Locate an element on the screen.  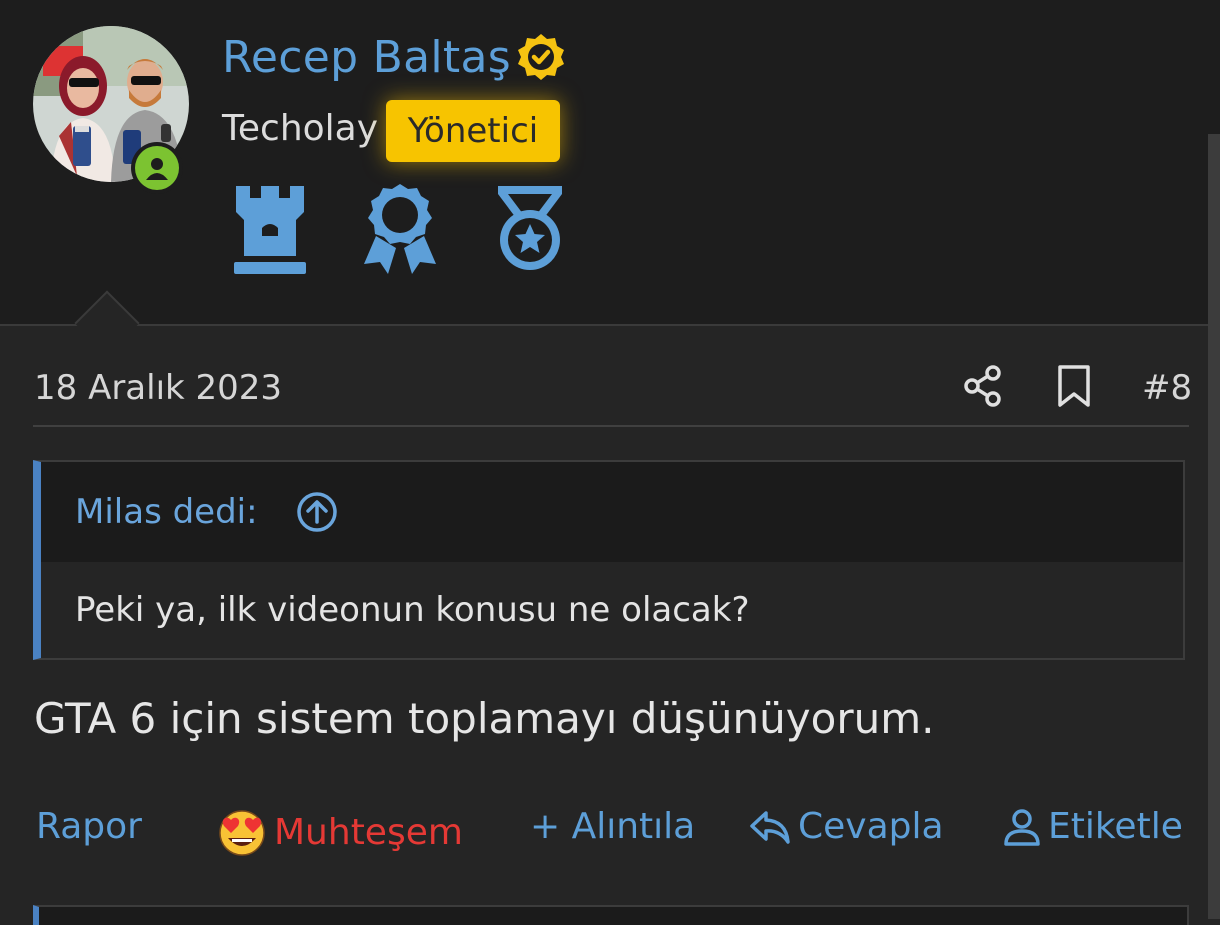
header-divider is located at coordinates (604, 325).